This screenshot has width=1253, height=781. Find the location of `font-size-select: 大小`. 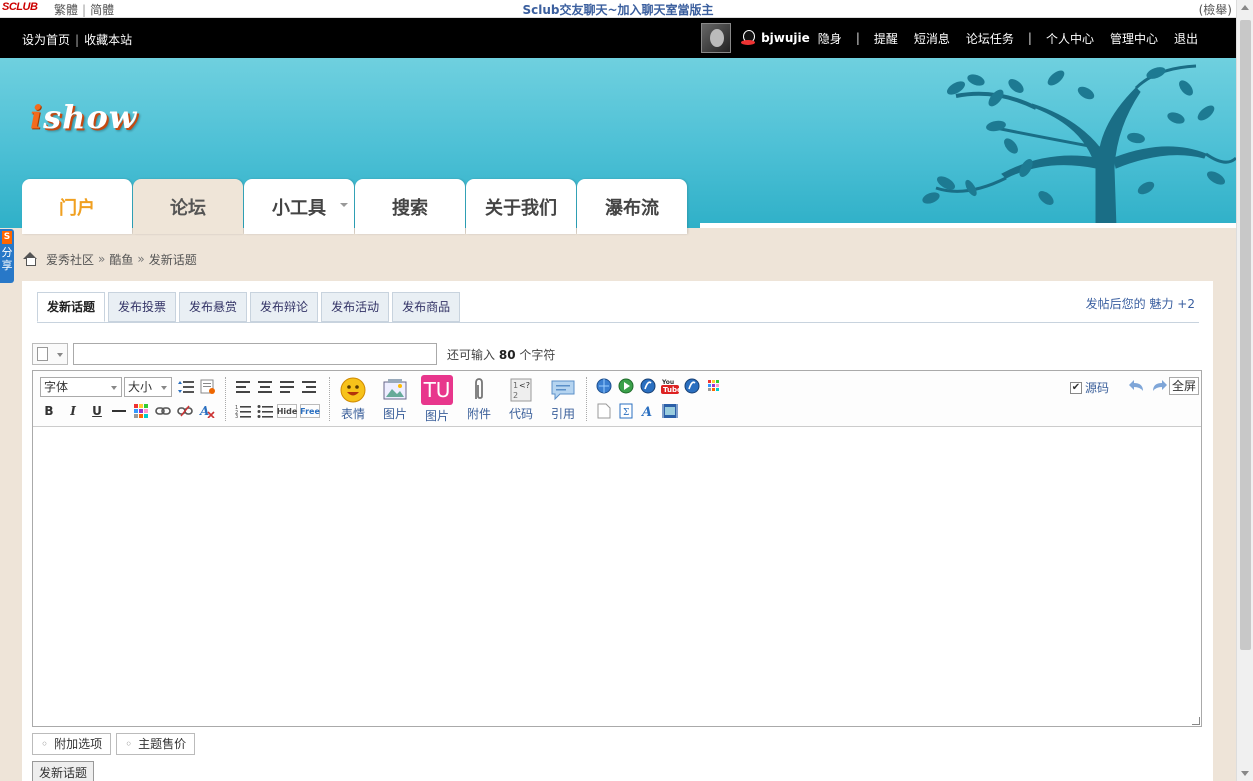

font-size-select: 大小 is located at coordinates (148, 387).